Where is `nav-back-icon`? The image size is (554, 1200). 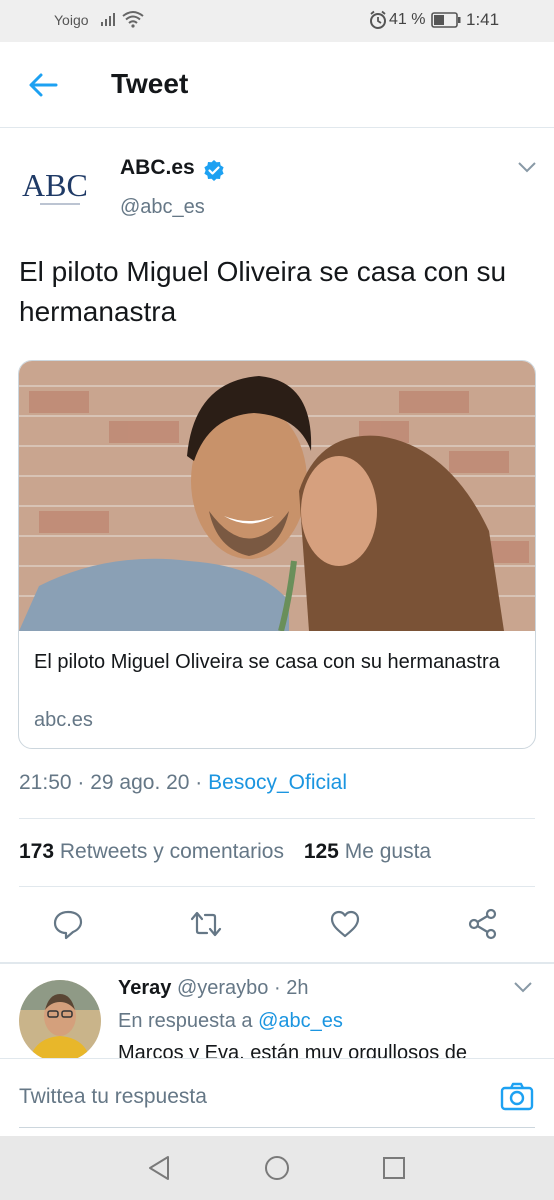 nav-back-icon is located at coordinates (159, 1168).